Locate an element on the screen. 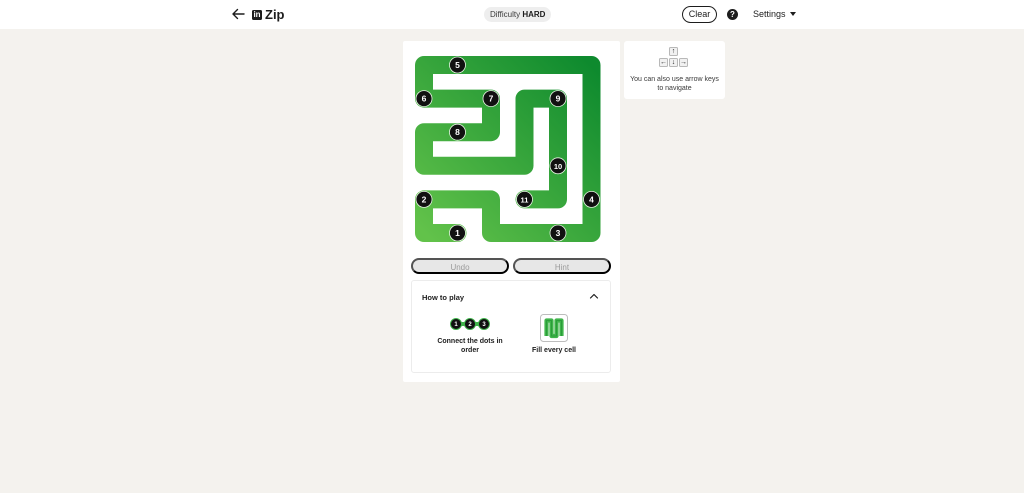 This screenshot has height=493, width=1024. fill-cells-icon is located at coordinates (554, 328).